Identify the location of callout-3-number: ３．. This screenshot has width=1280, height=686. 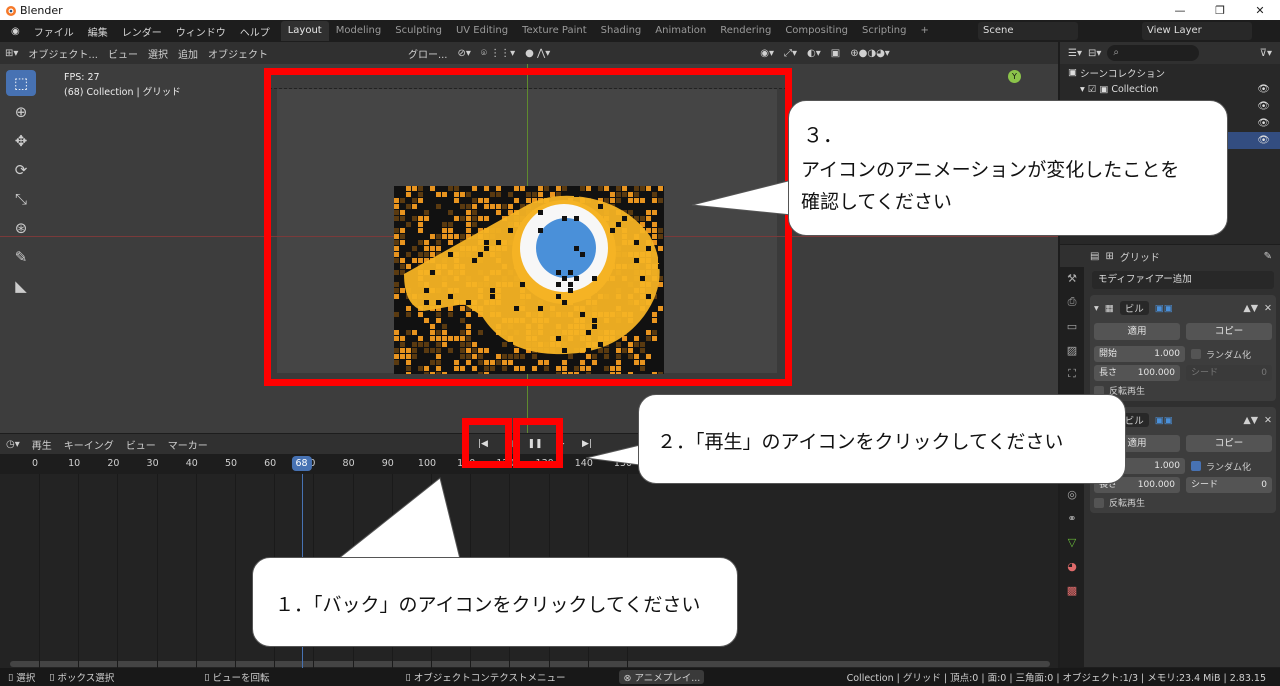
(823, 135).